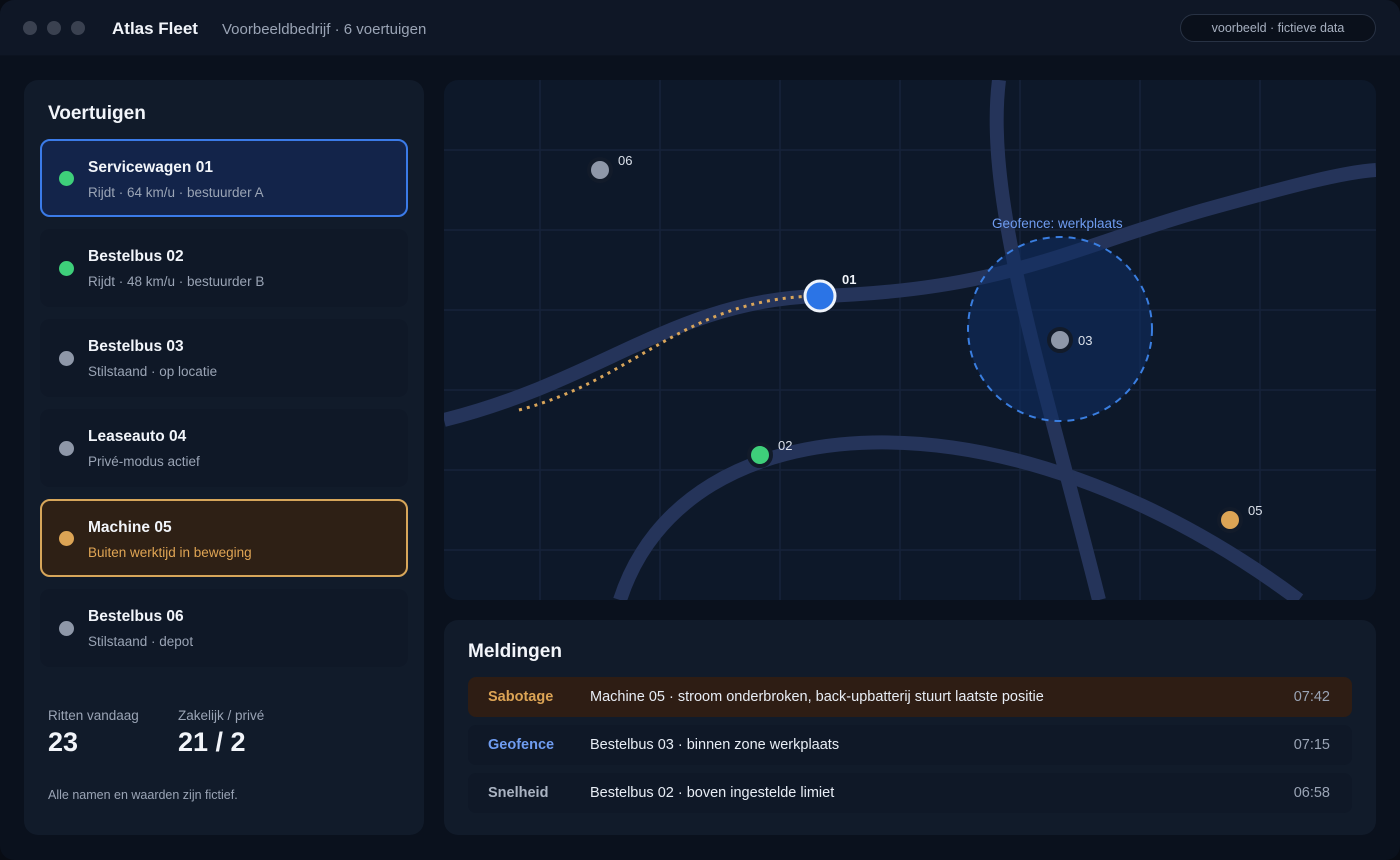 This screenshot has height=860, width=1400. Describe the element at coordinates (150, 167) in the screenshot. I see `vehicle-name: Servicewagen 01` at that location.